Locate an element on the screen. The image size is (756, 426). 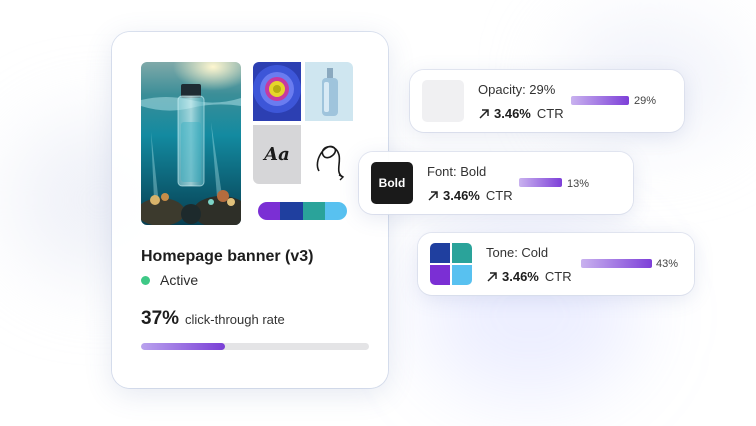
ctr-summary: 37% click-through rate is located at coordinates (213, 319).